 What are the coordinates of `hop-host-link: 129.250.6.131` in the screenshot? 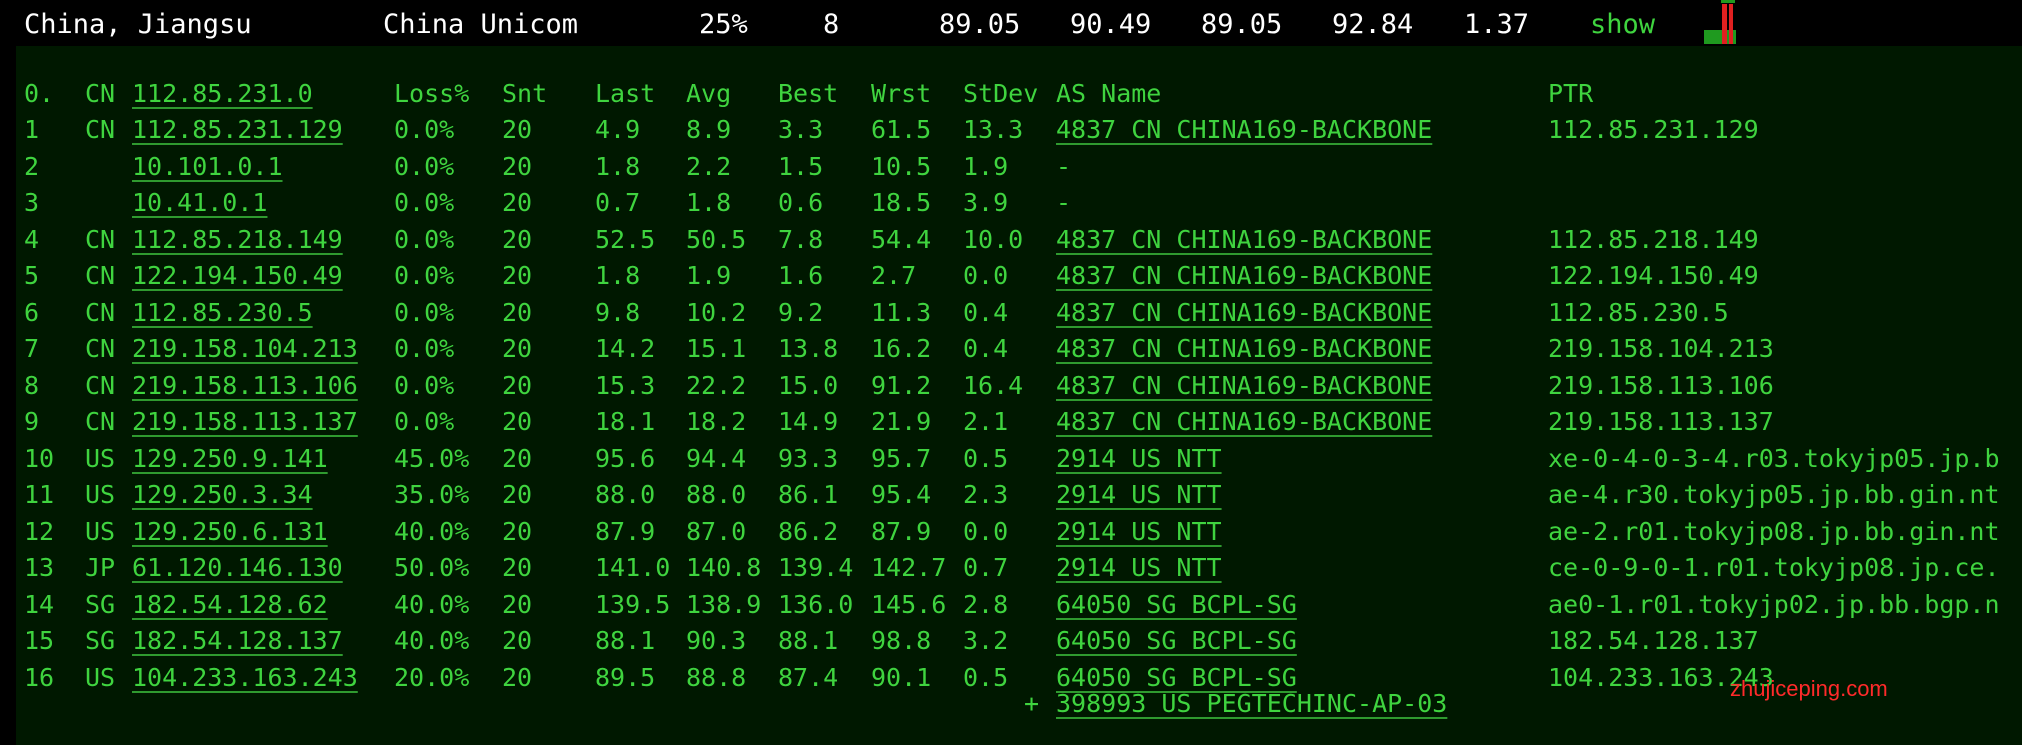 It's located at (230, 532).